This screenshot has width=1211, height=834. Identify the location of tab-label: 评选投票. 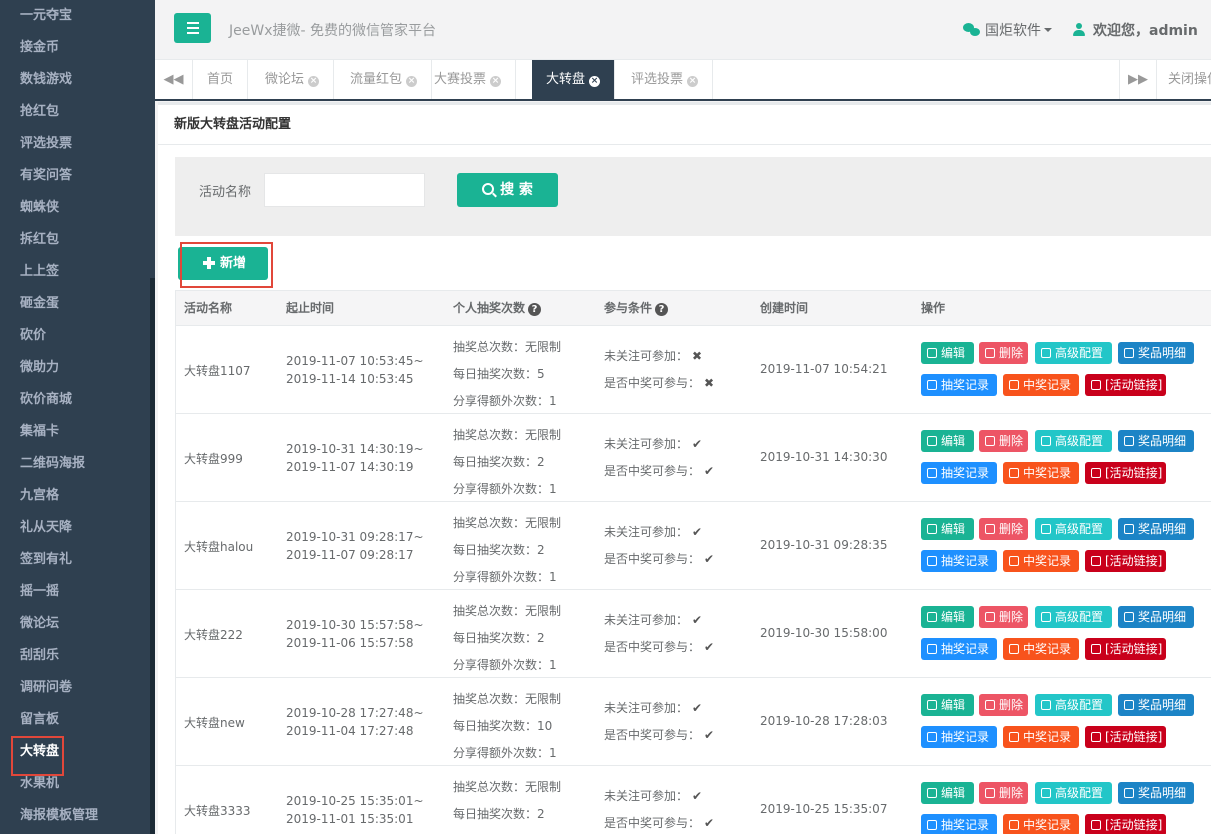
(657, 79).